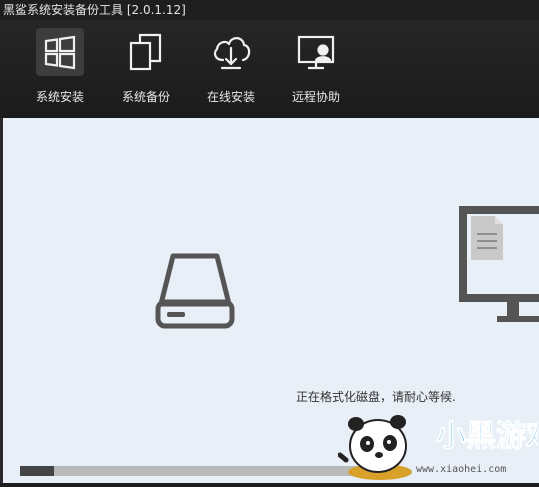 This screenshot has height=487, width=539. I want to click on tab-system-backup: 系统备份, so click(146, 69).